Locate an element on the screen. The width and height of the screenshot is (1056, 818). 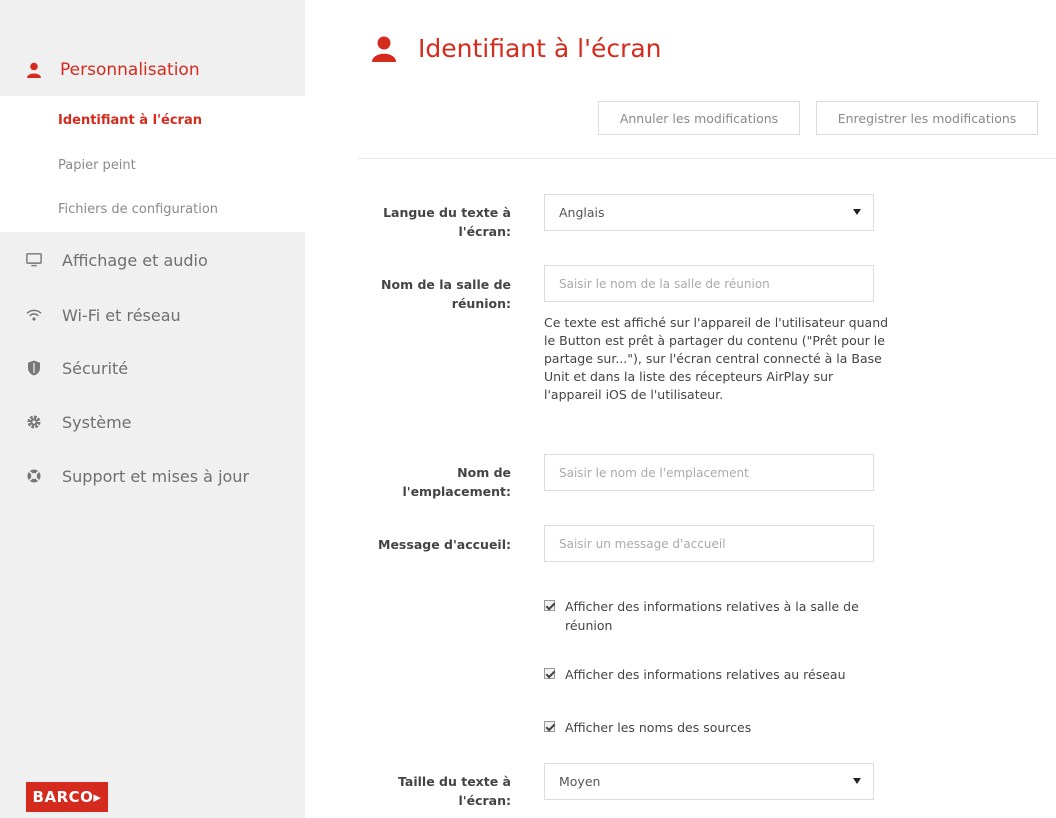
cancel-button: Annuler les modifications is located at coordinates (699, 118).